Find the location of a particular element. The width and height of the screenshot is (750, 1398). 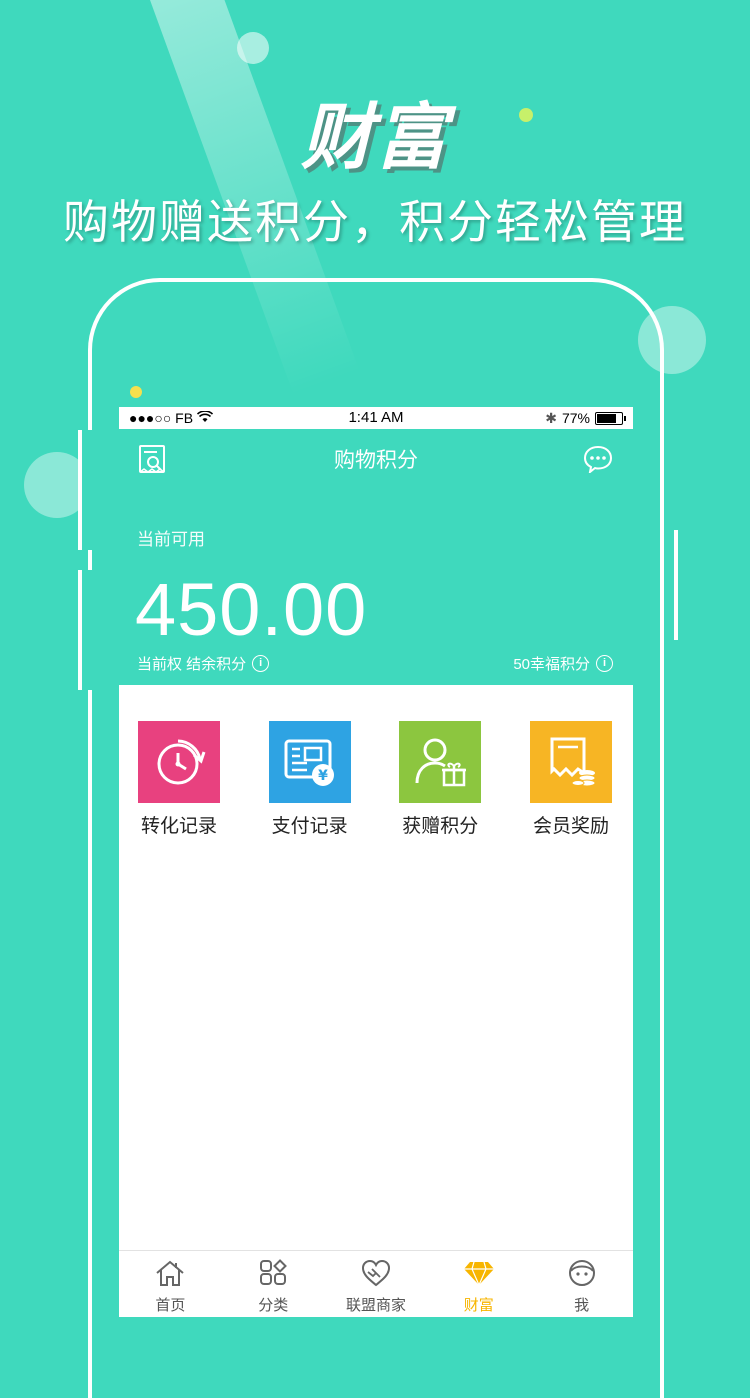

battery-icon is located at coordinates (610, 418).